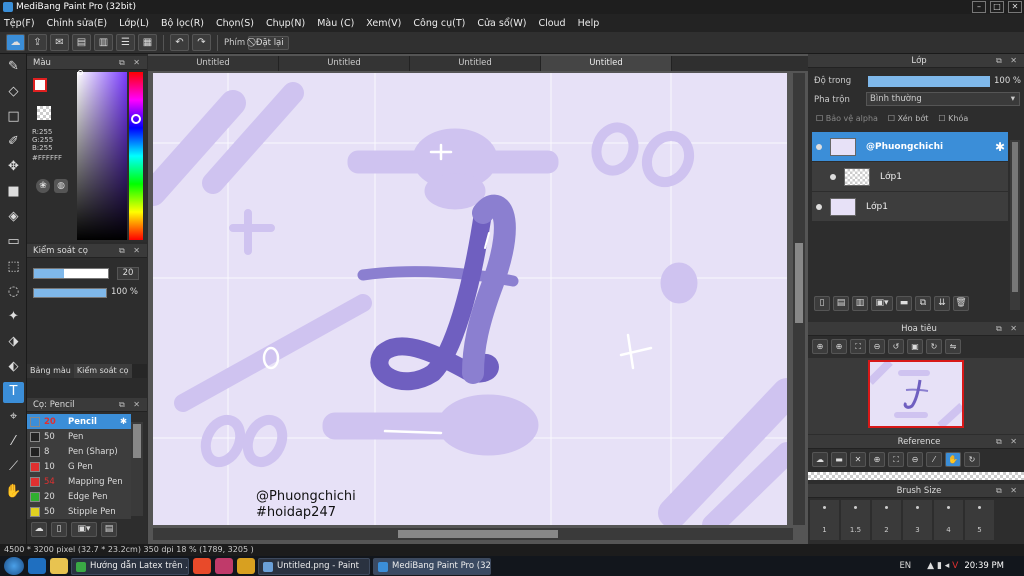 Image resolution: width=1024 pixels, height=576 pixels. What do you see at coordinates (923, 303) in the screenshot?
I see `duplicate-layer-icon: ⧉` at bounding box center [923, 303].